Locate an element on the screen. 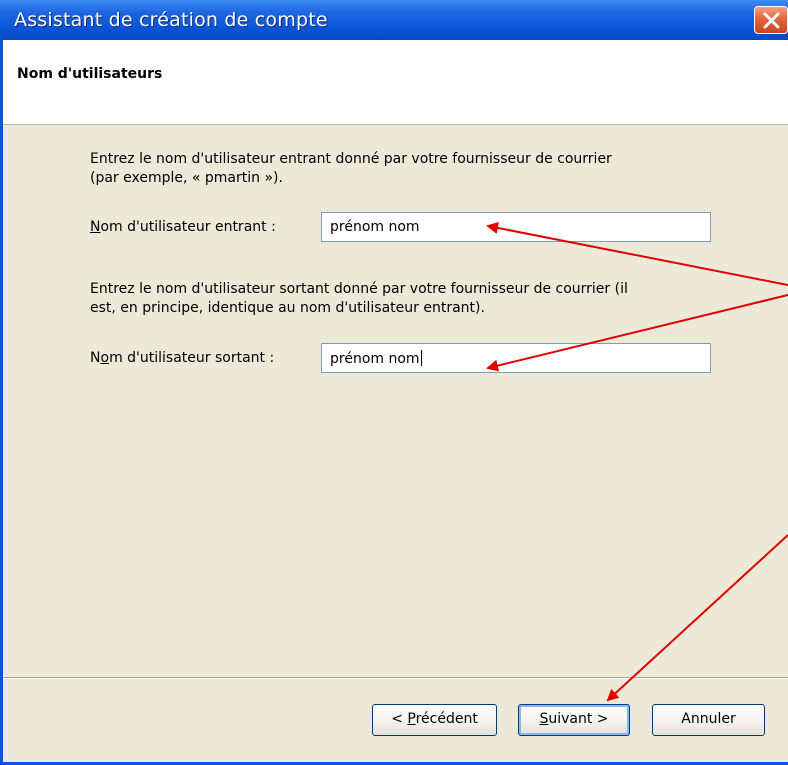  outgoing-username-label: Nom d'utilisateur sortant : is located at coordinates (182, 358).